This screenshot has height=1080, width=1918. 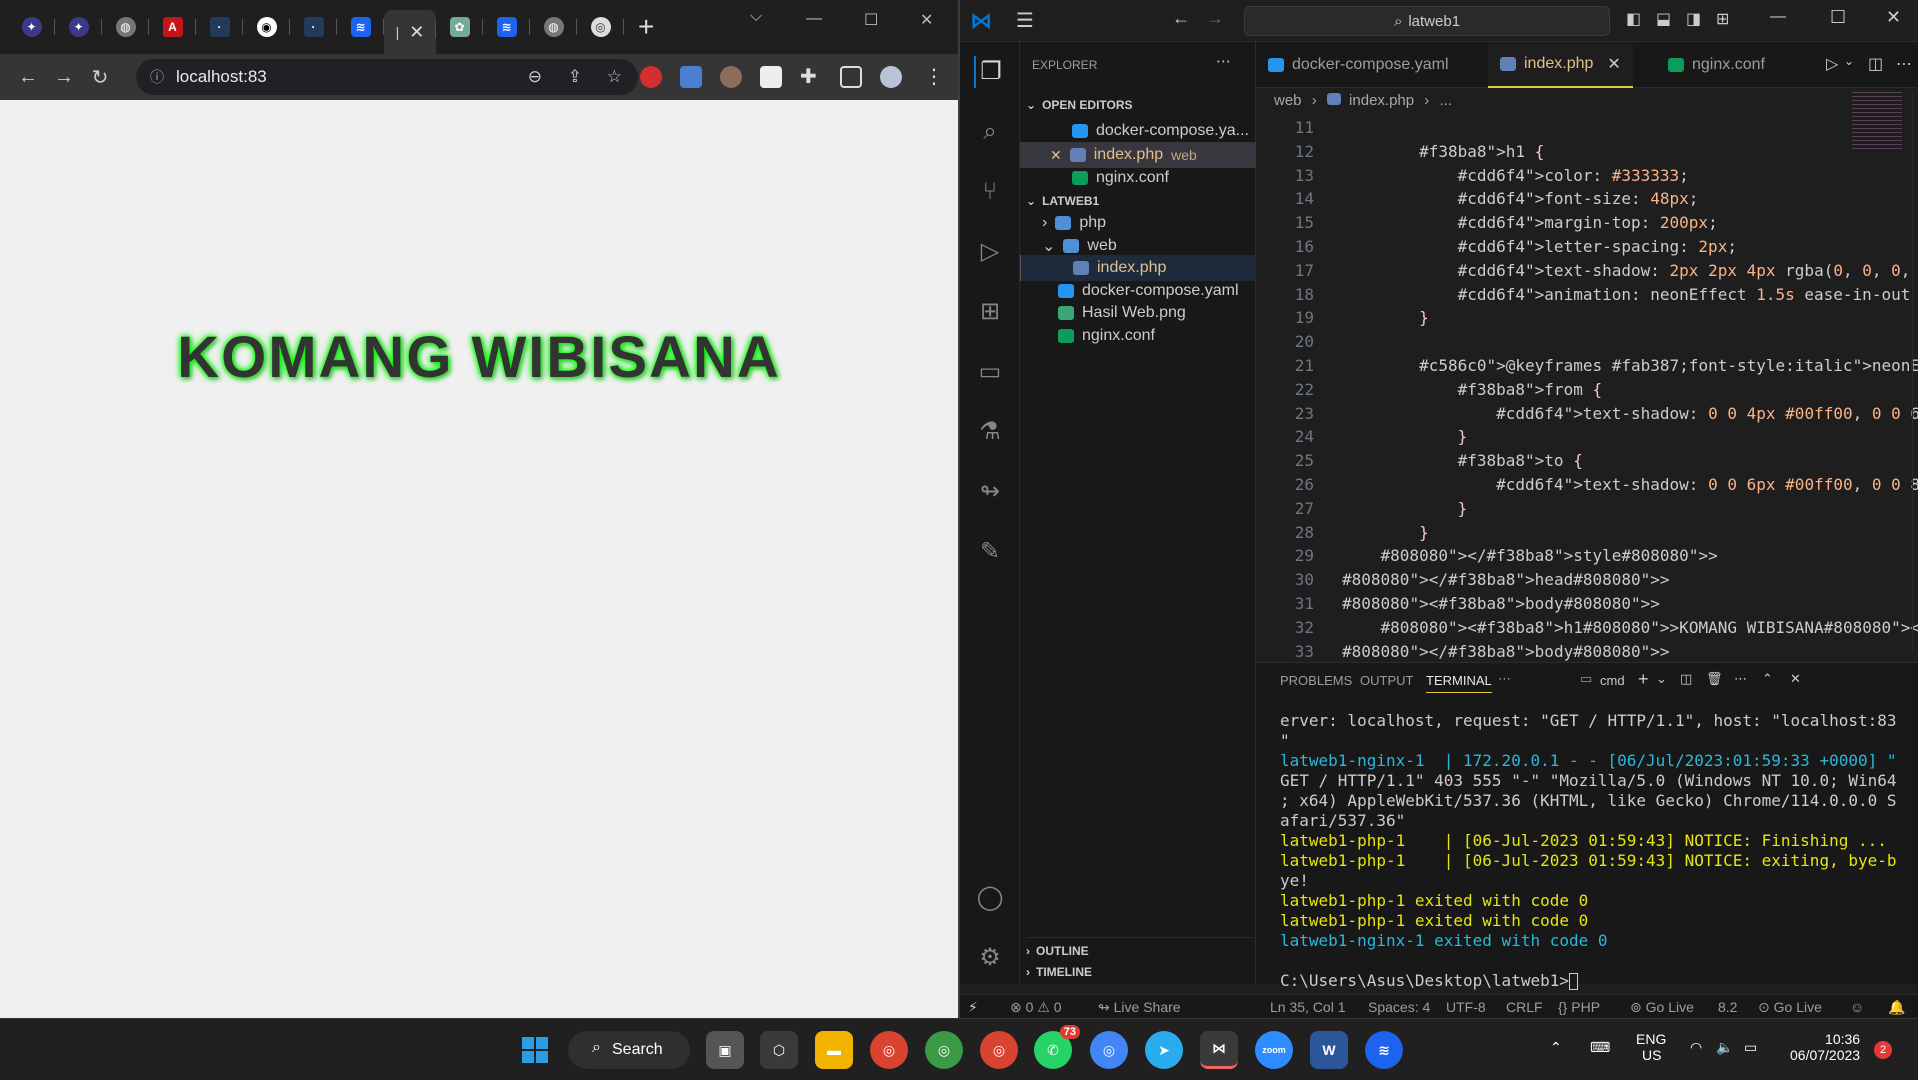 I want to click on close-window-icon: ✕, so click(x=1893, y=17).